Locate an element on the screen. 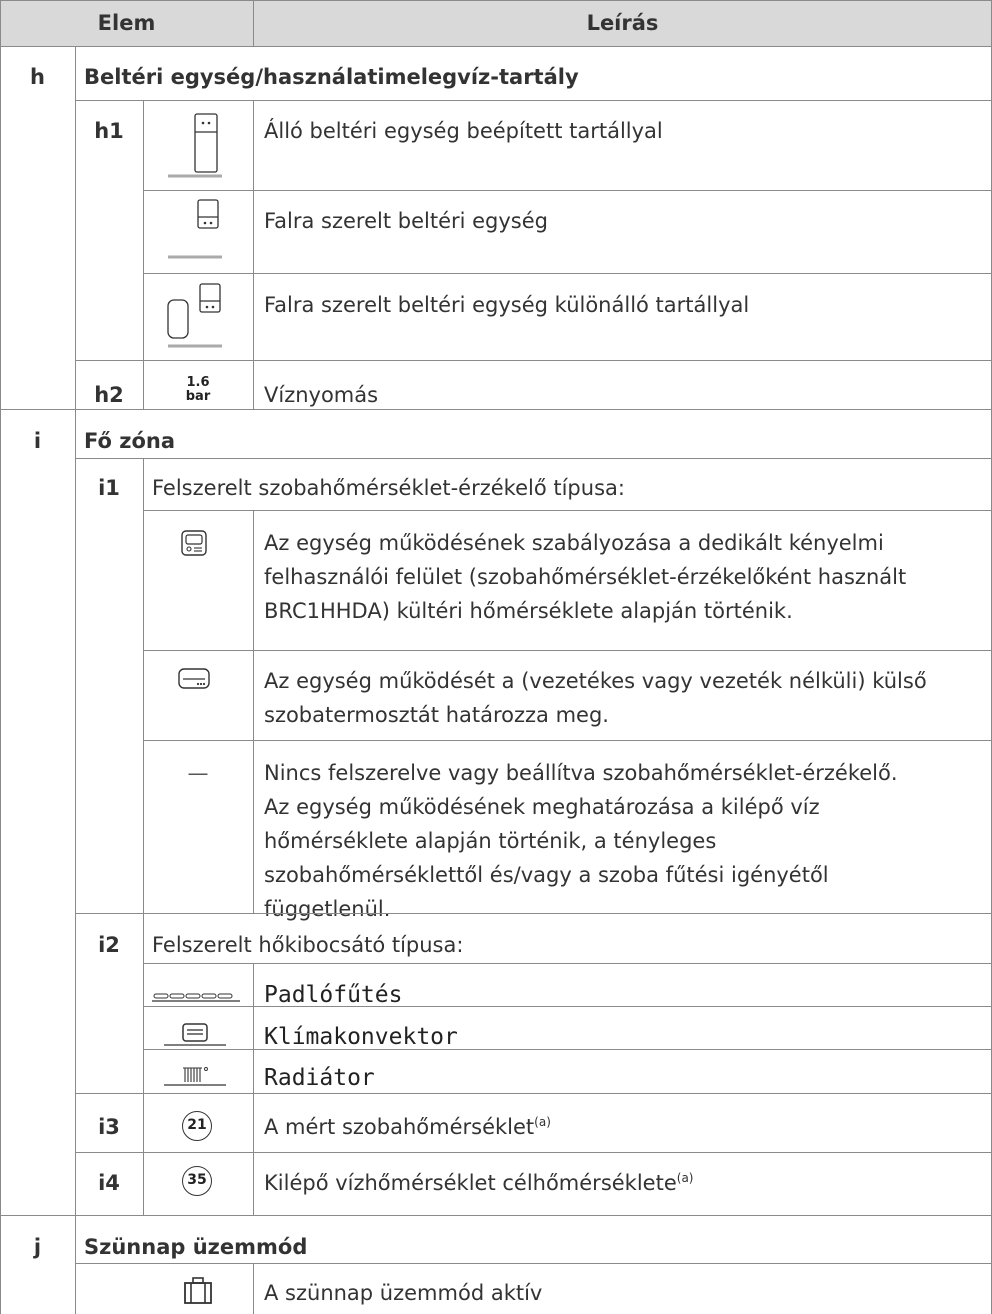  wall-mounted-indoor-unit-icon is located at coordinates (199, 232).